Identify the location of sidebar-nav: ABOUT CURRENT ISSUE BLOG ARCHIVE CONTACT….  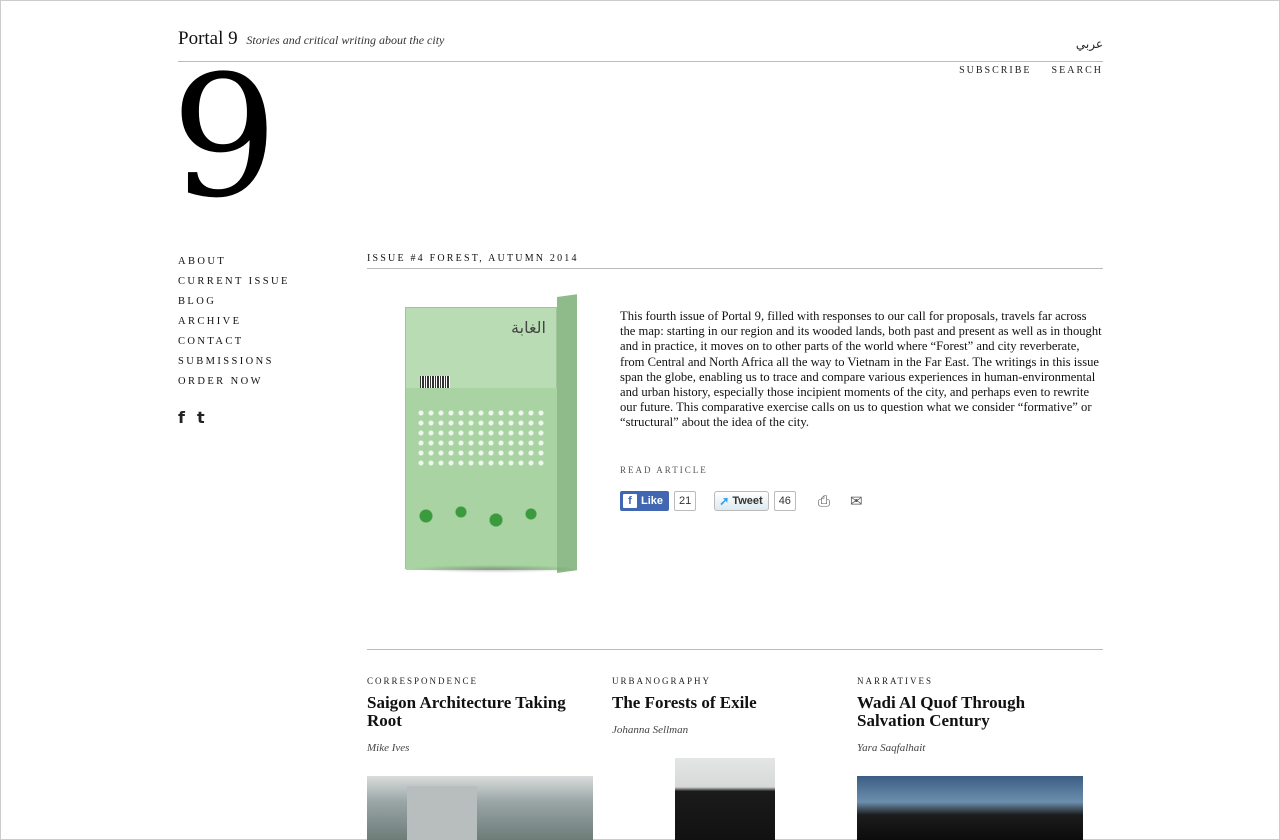
(258, 322).